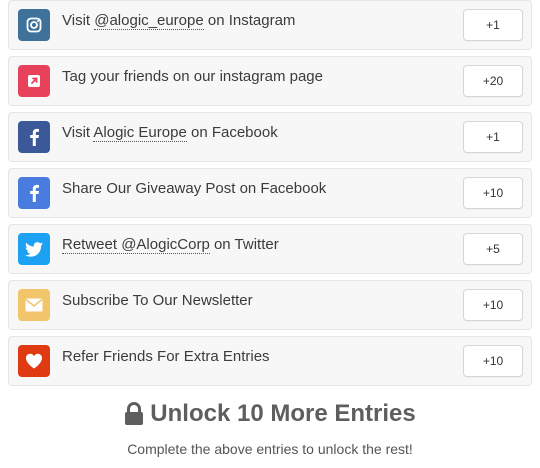 The image size is (540, 468). What do you see at coordinates (140, 133) in the screenshot?
I see `facebook-page-link: Alogic Europe` at bounding box center [140, 133].